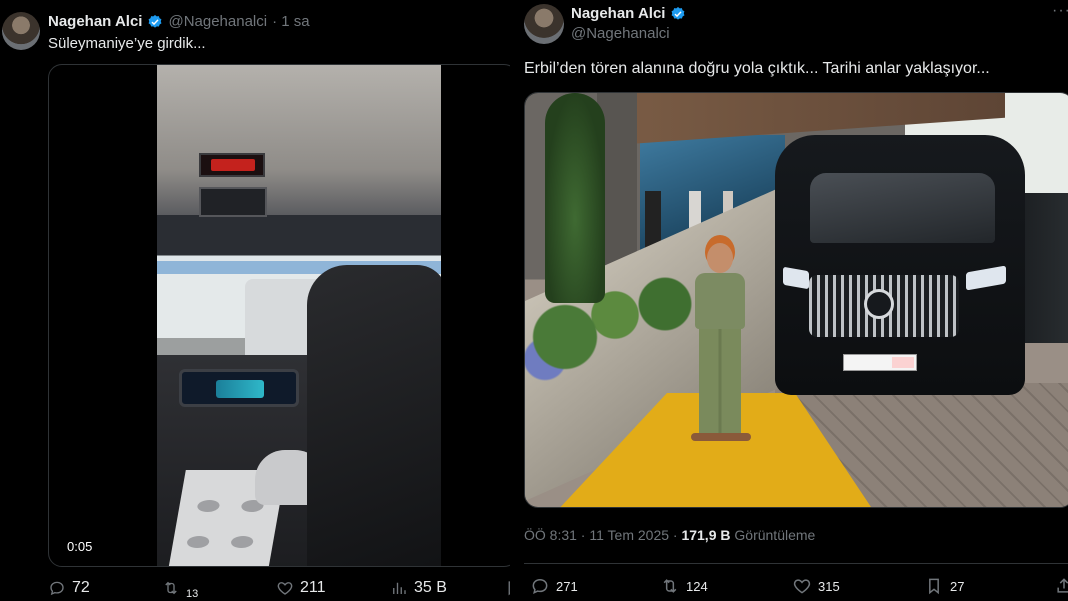 This screenshot has height=601, width=1068. I want to click on repost-count: 13, so click(192, 594).